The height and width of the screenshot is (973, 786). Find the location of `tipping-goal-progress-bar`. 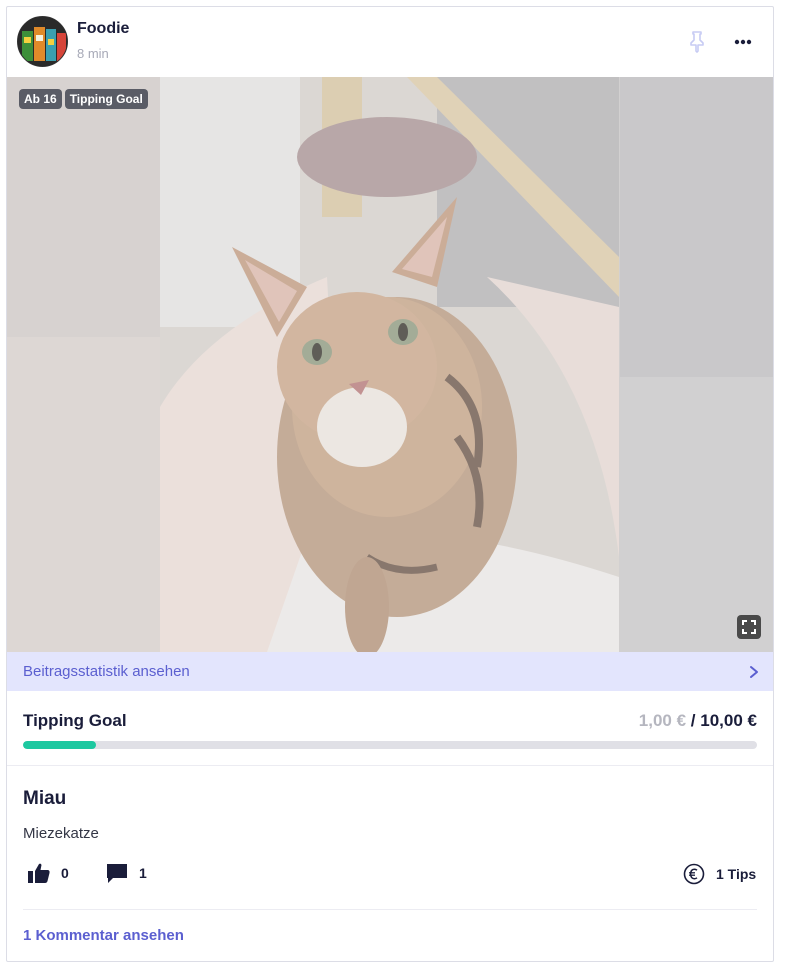

tipping-goal-progress-bar is located at coordinates (390, 745).